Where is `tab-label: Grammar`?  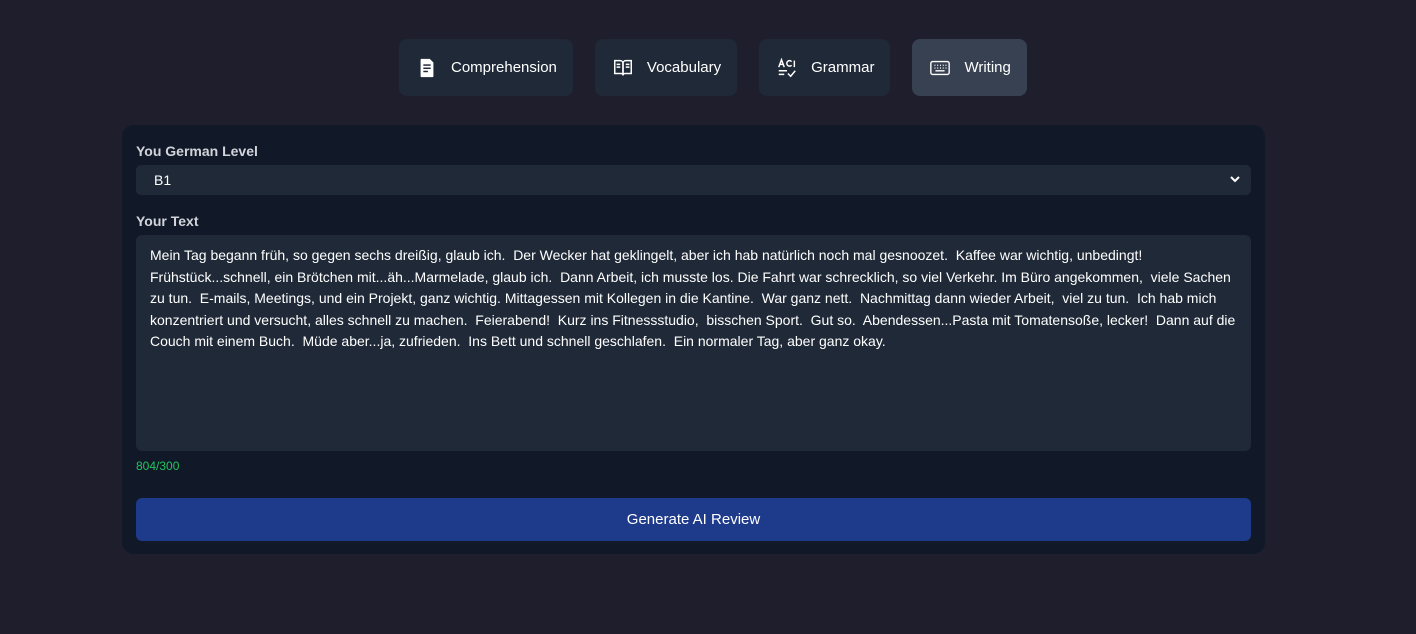
tab-label: Grammar is located at coordinates (843, 67).